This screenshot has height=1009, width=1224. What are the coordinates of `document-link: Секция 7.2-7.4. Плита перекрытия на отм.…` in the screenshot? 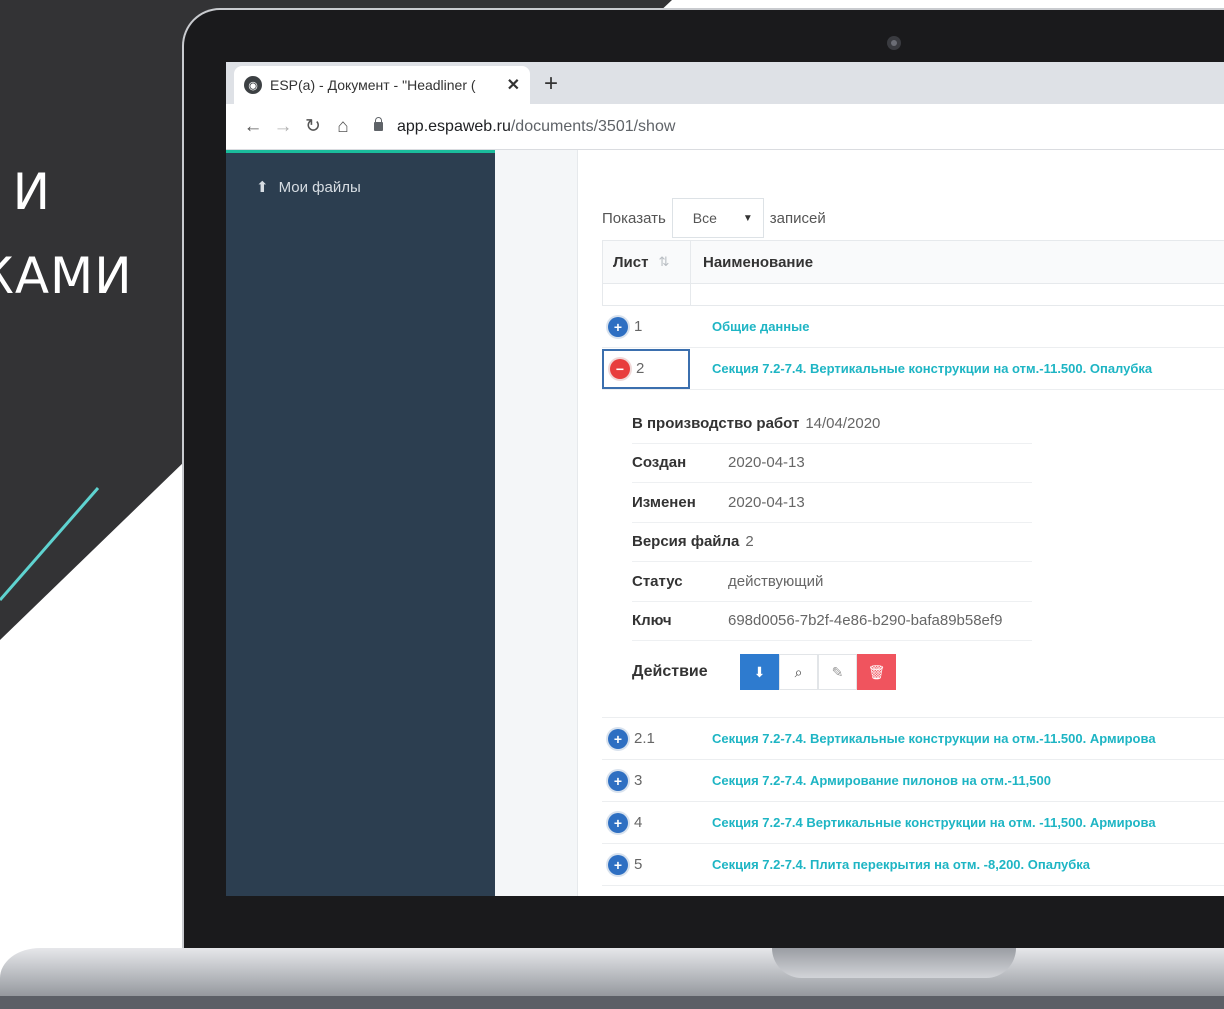 It's located at (957, 864).